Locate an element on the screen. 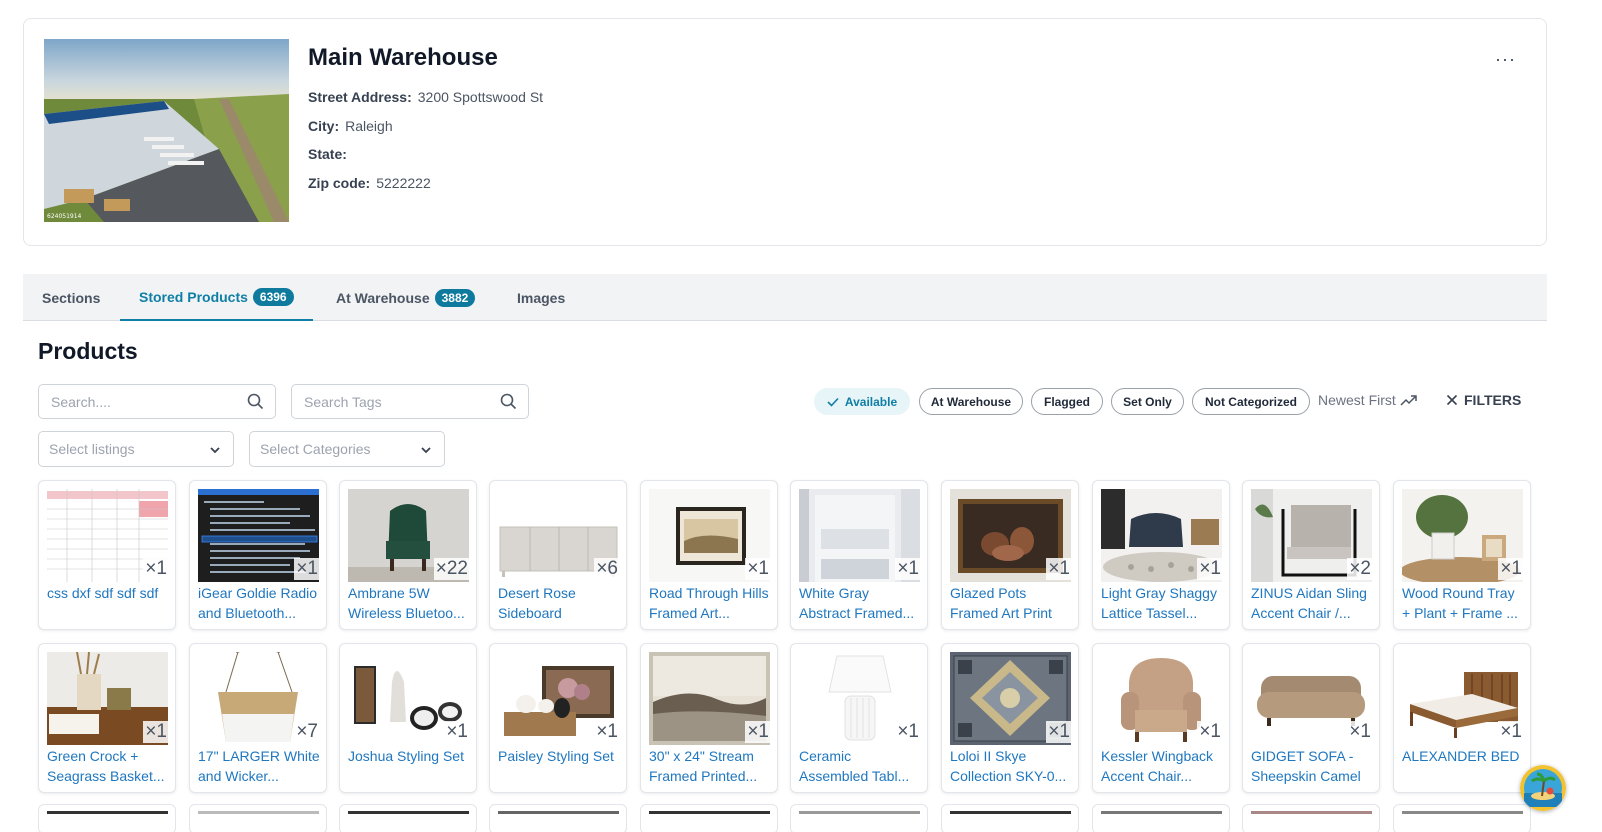 The image size is (1602, 832). product-card: ×1 GIDGET SOFA - Sheepskin Camel is located at coordinates (1311, 718).